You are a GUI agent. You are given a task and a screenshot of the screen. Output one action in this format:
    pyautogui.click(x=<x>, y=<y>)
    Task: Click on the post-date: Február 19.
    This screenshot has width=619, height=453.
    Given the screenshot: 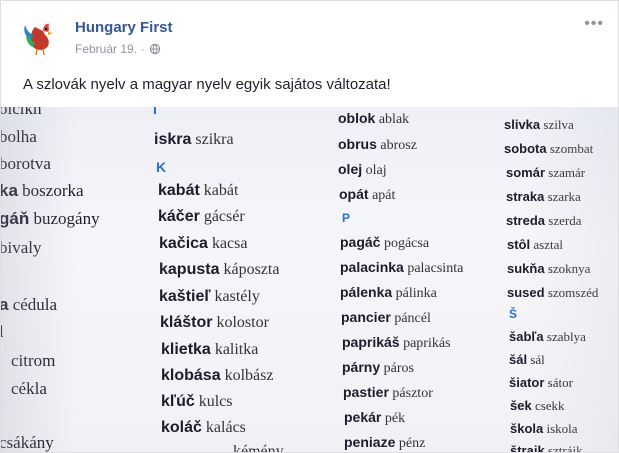 What is the action you would take?
    pyautogui.click(x=106, y=49)
    